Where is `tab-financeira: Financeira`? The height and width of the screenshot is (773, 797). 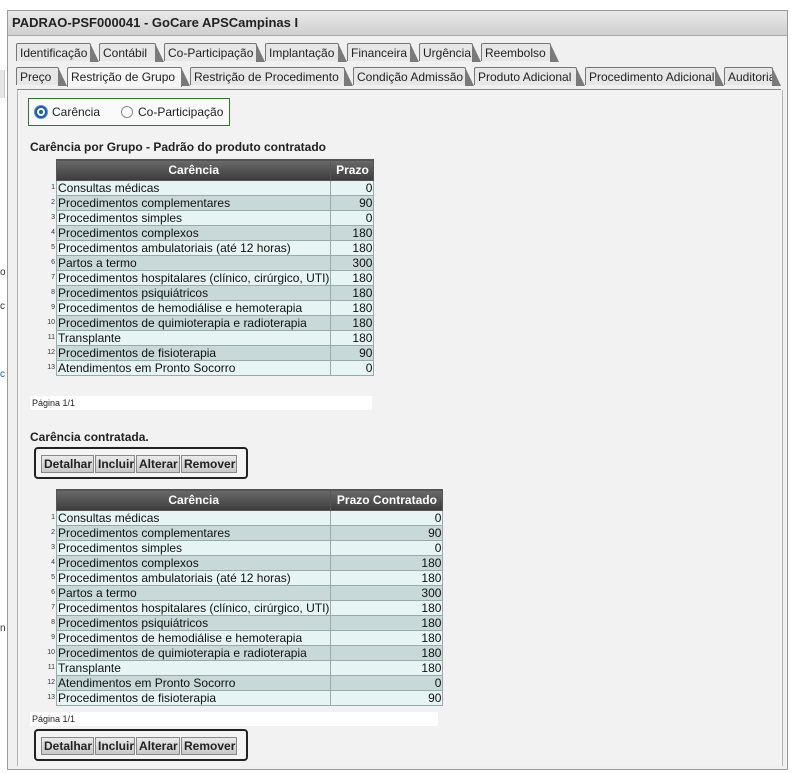 tab-financeira: Financeira is located at coordinates (383, 52).